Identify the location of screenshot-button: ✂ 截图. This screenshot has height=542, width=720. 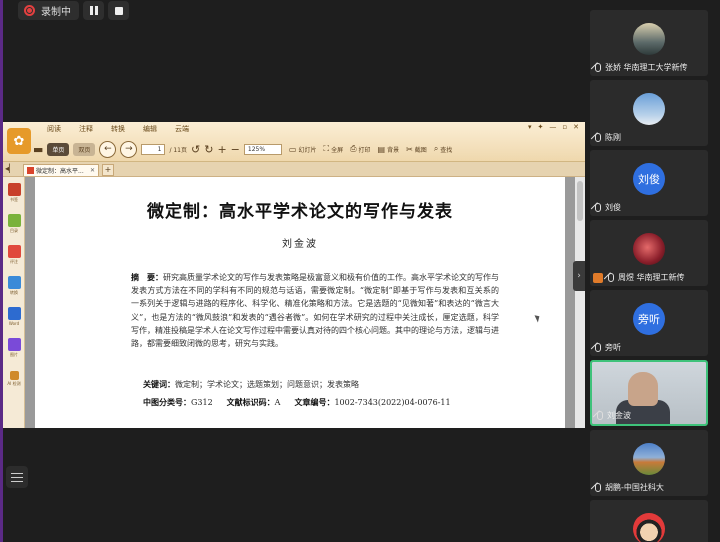
(416, 149).